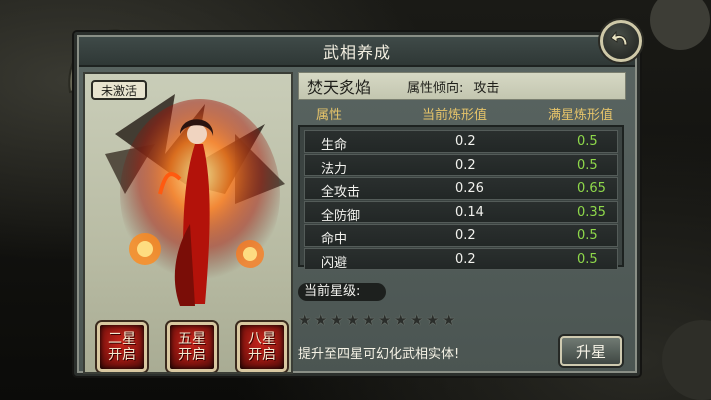 The image size is (711, 400). I want to click on table-row: 法力 0.2 0.5, so click(461, 165).